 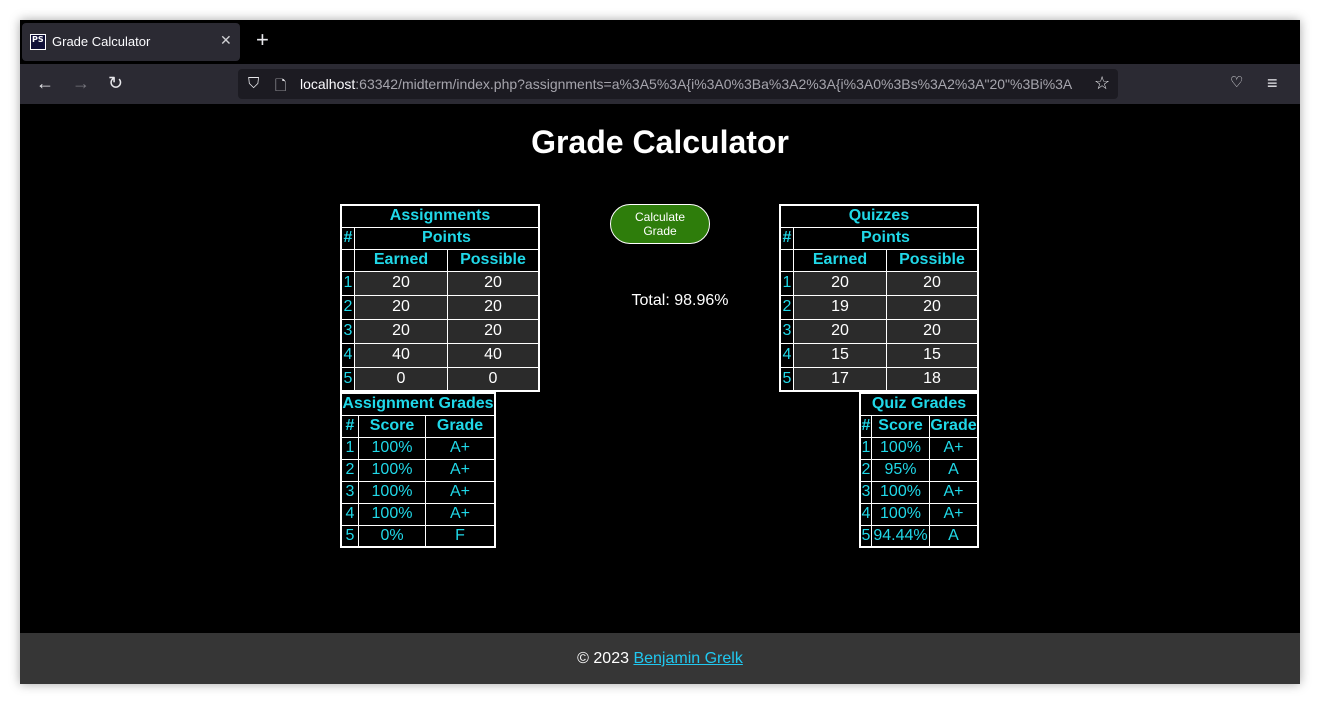 I want to click on table-row: 4 40 40, so click(x=440, y=355).